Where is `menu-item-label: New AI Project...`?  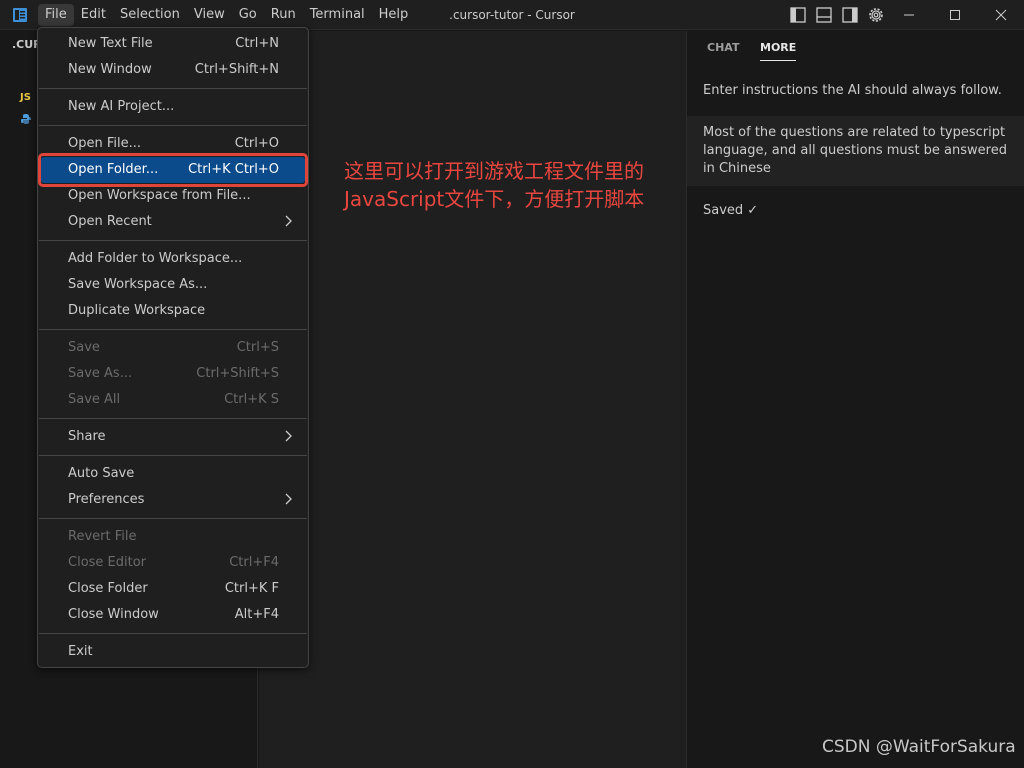
menu-item-label: New AI Project... is located at coordinates (121, 106).